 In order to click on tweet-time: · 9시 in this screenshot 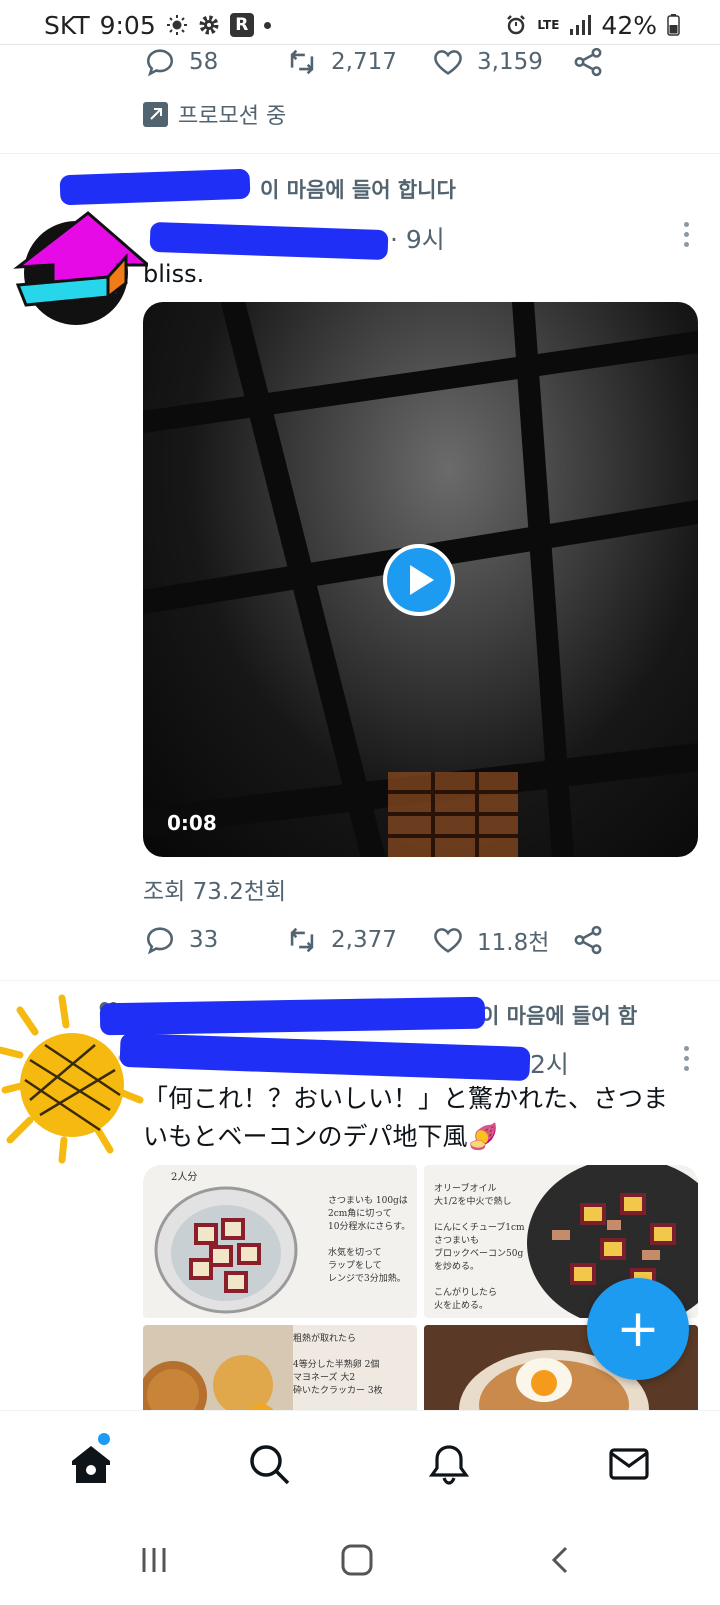, I will do `click(417, 239)`.